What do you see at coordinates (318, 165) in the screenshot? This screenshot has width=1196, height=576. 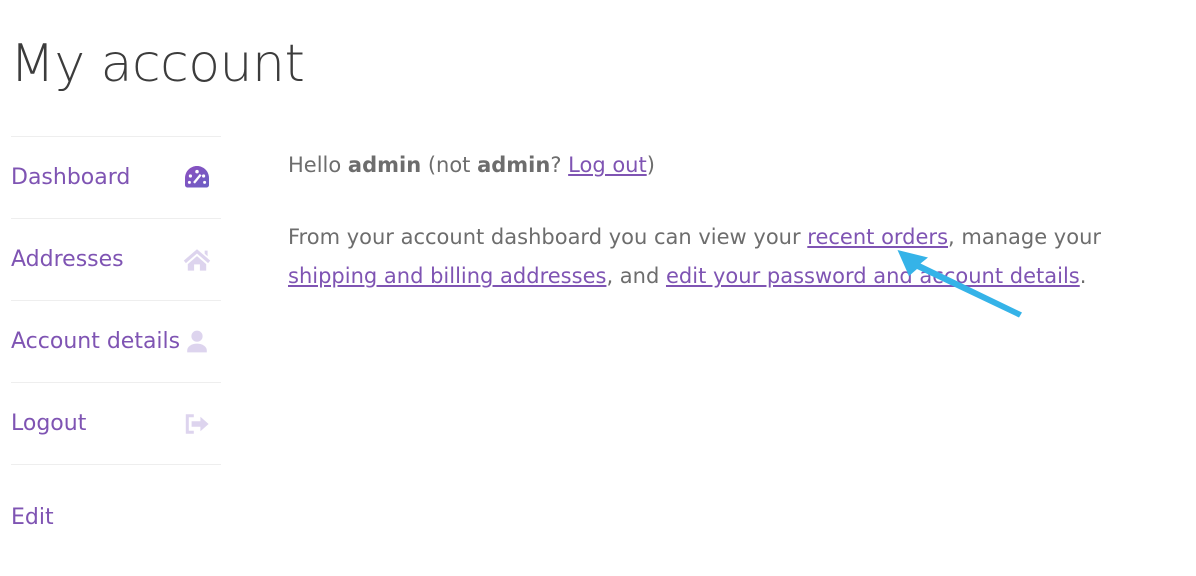 I see `greeting-hello-text: Hello` at bounding box center [318, 165].